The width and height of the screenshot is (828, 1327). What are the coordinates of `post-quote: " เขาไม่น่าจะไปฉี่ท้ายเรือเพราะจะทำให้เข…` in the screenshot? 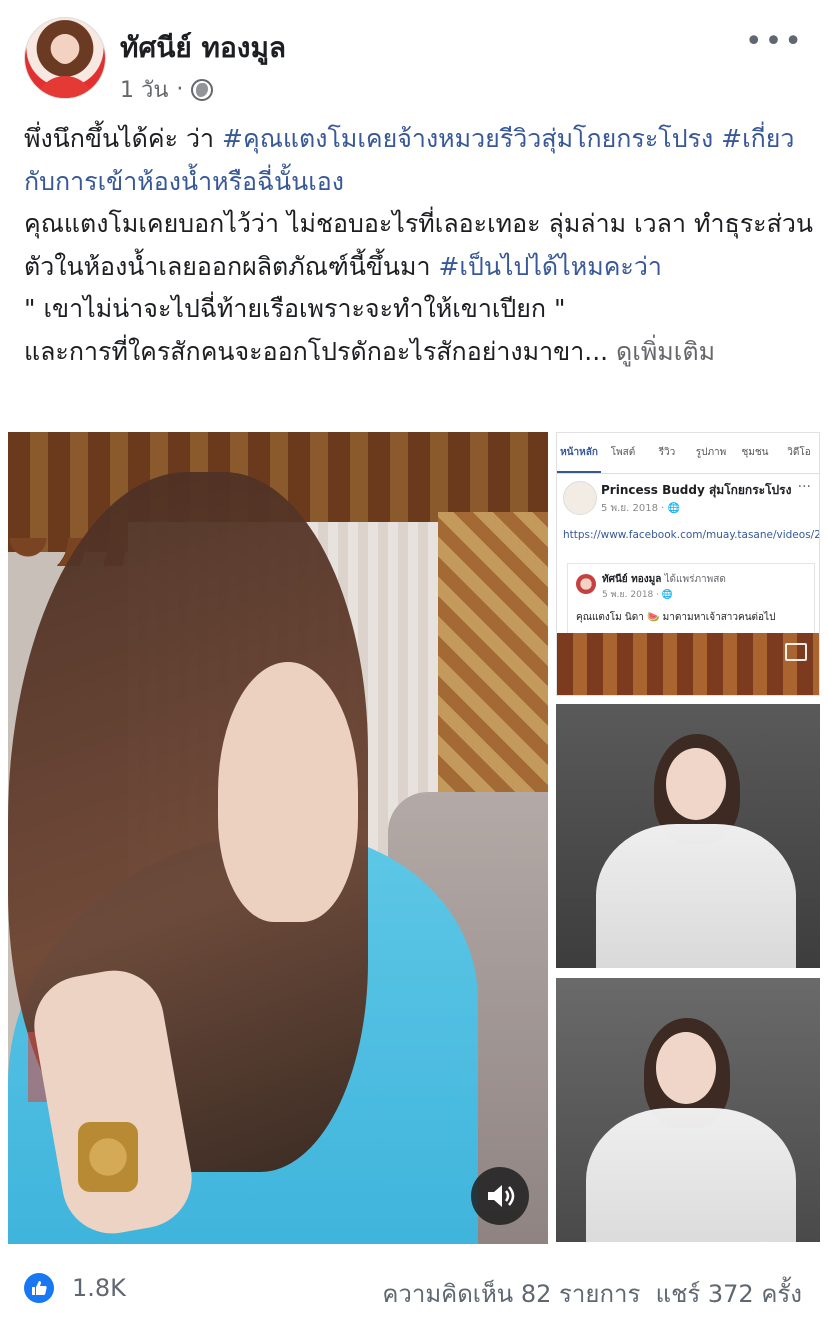 It's located at (295, 308).